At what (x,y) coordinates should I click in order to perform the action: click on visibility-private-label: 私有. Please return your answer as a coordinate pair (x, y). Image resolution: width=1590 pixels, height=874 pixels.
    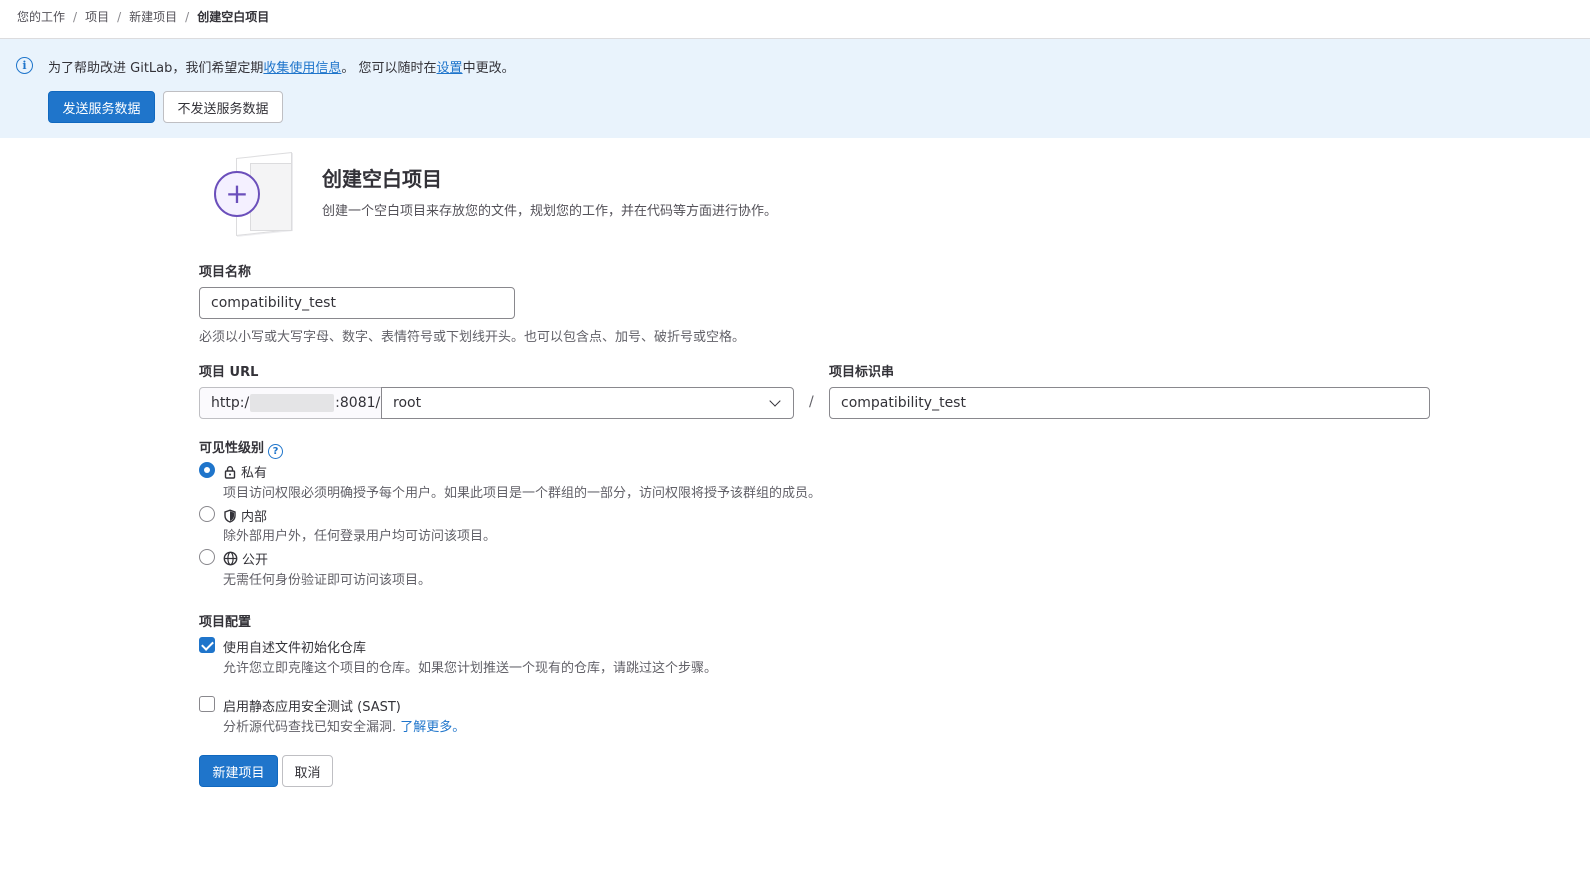
    Looking at the image, I should click on (245, 471).